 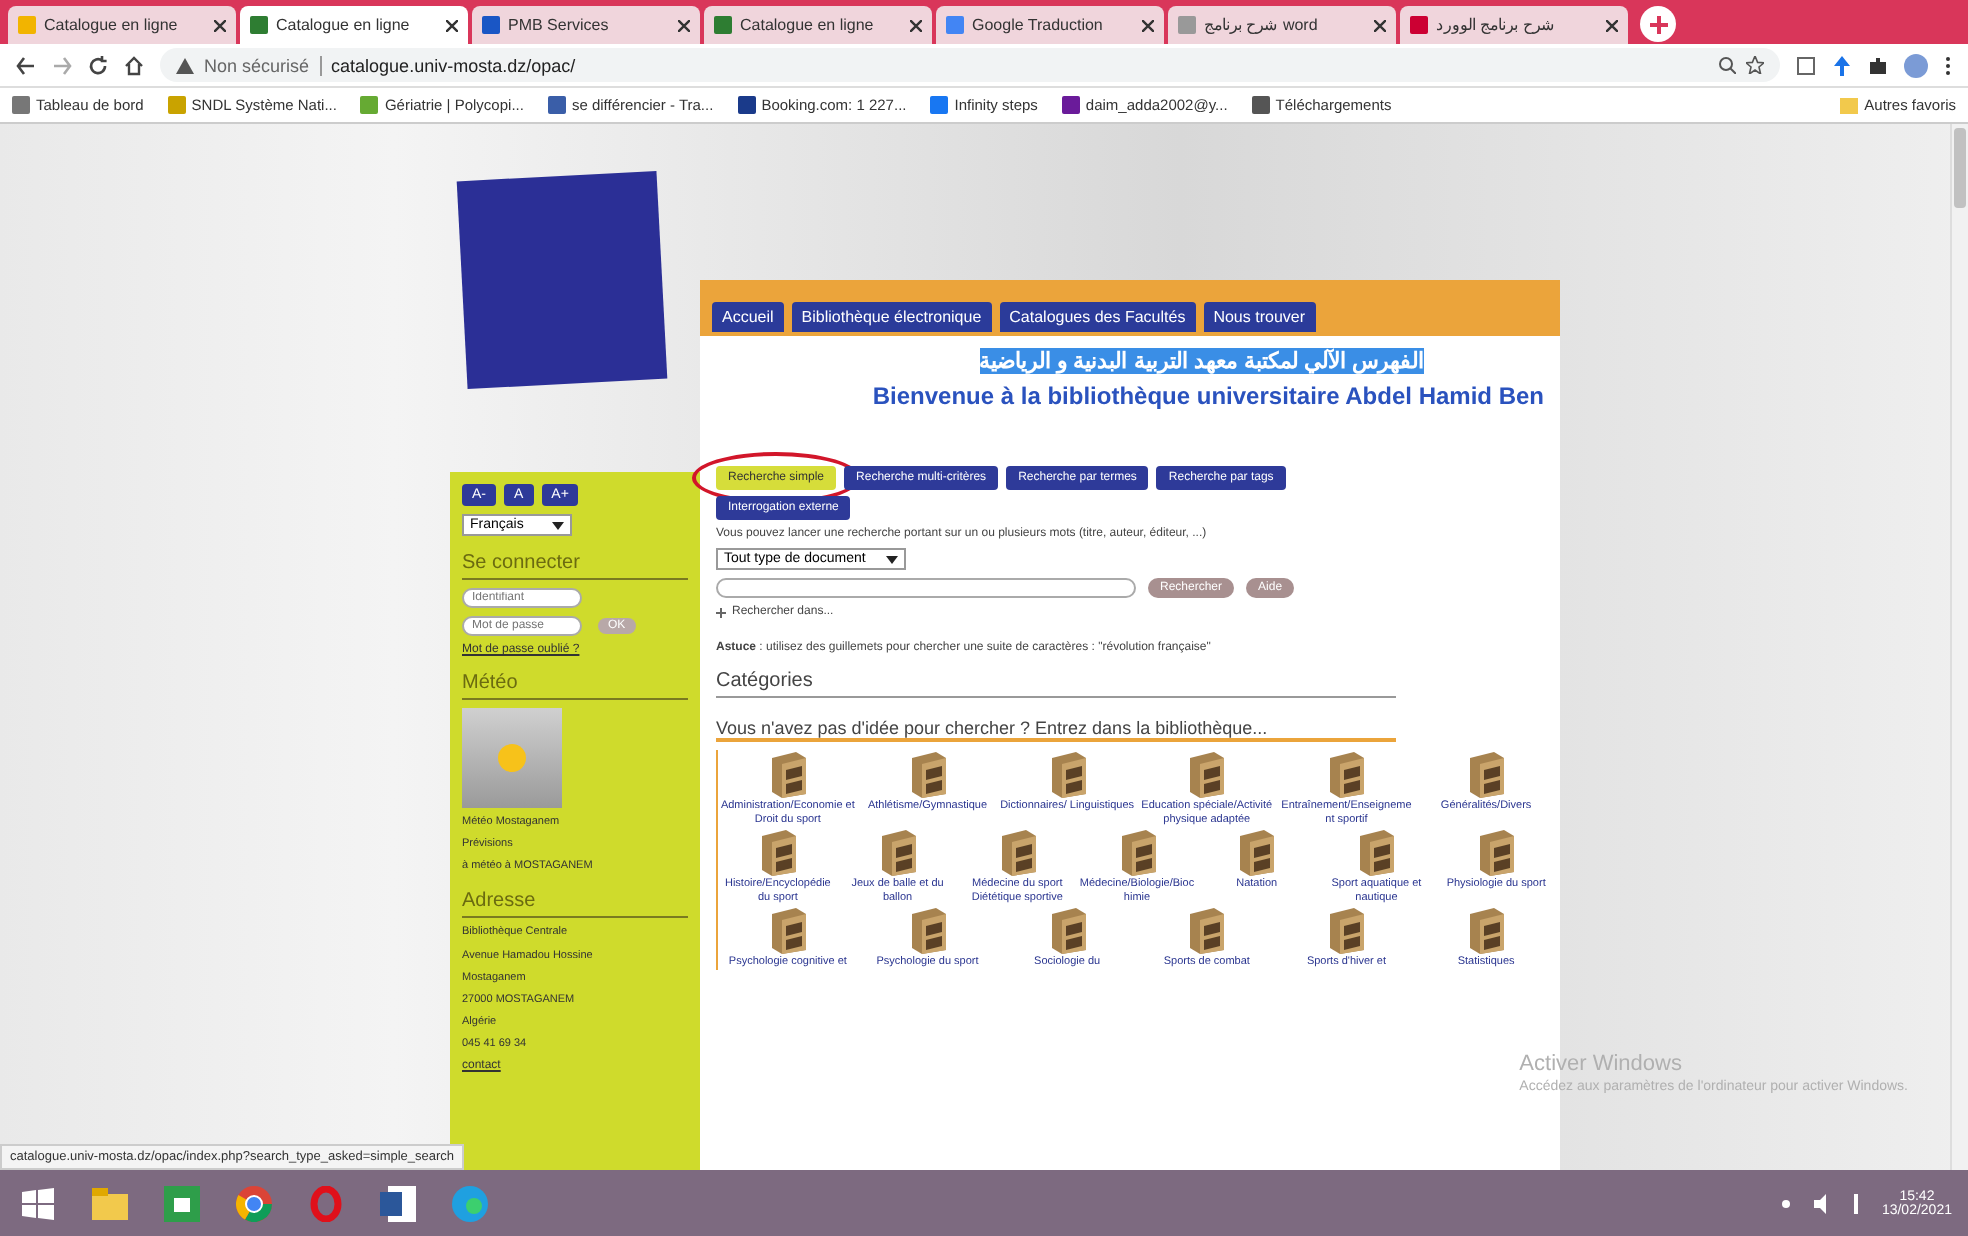 What do you see at coordinates (98, 65) in the screenshot?
I see `reload-icon` at bounding box center [98, 65].